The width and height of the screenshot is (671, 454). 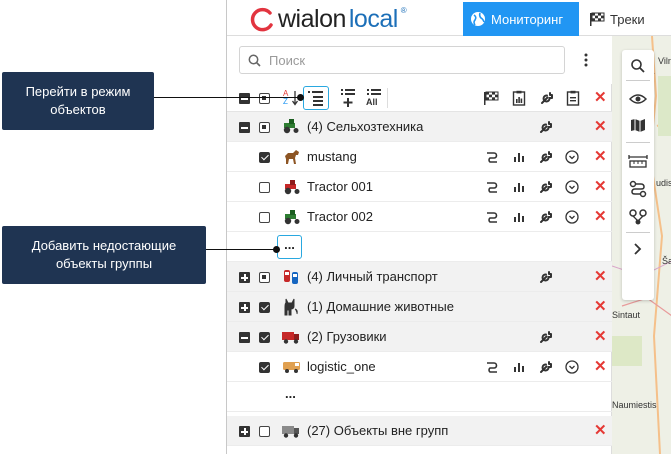 What do you see at coordinates (419, 98) in the screenshot?
I see `list-toolbar: A Z All ✕` at bounding box center [419, 98].